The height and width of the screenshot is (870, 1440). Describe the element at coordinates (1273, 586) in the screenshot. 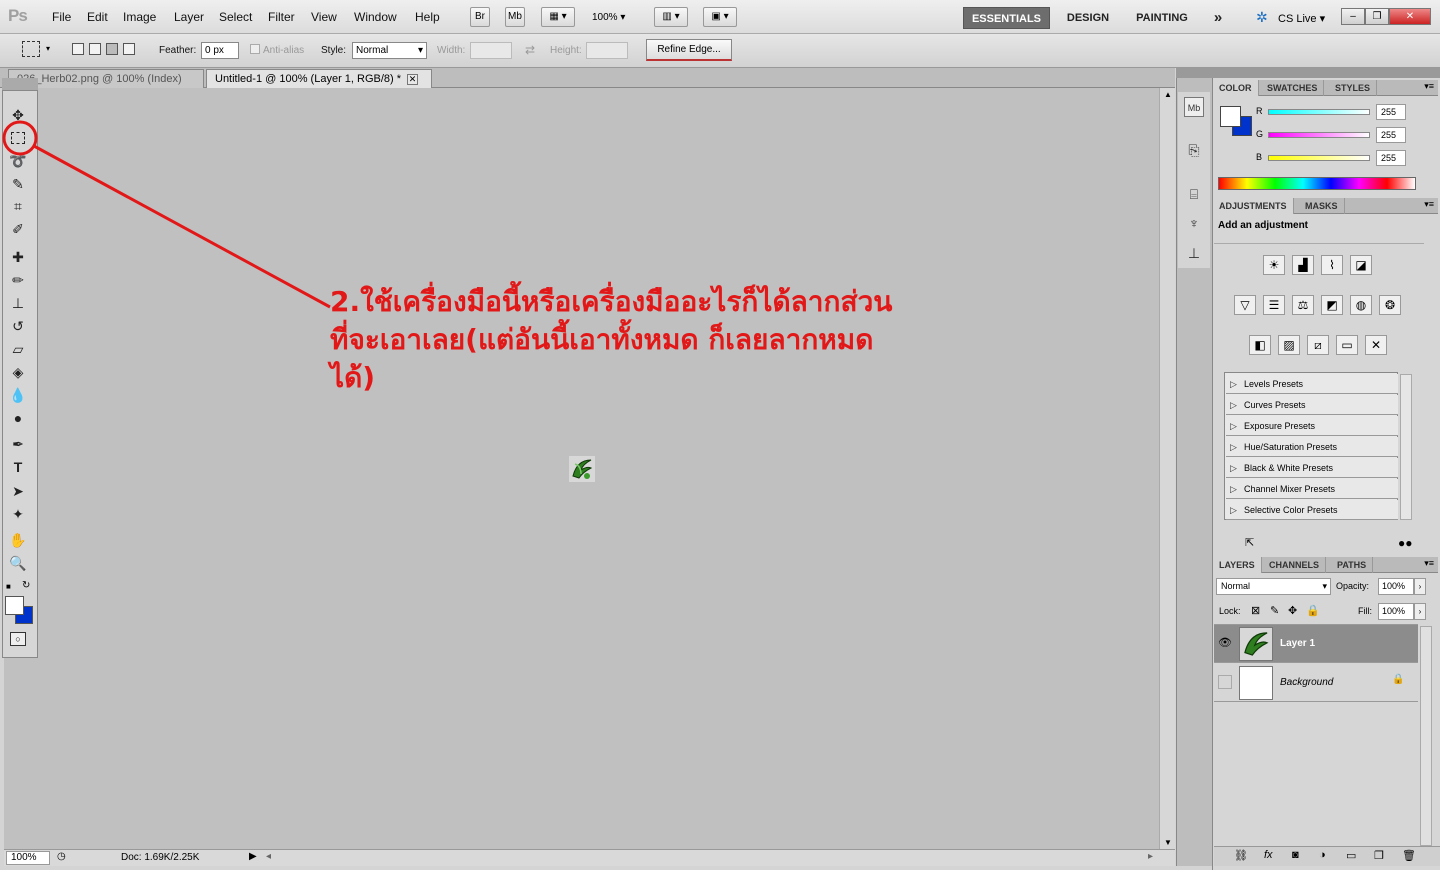

I see `blend-mode-select: Normal ▾` at that location.